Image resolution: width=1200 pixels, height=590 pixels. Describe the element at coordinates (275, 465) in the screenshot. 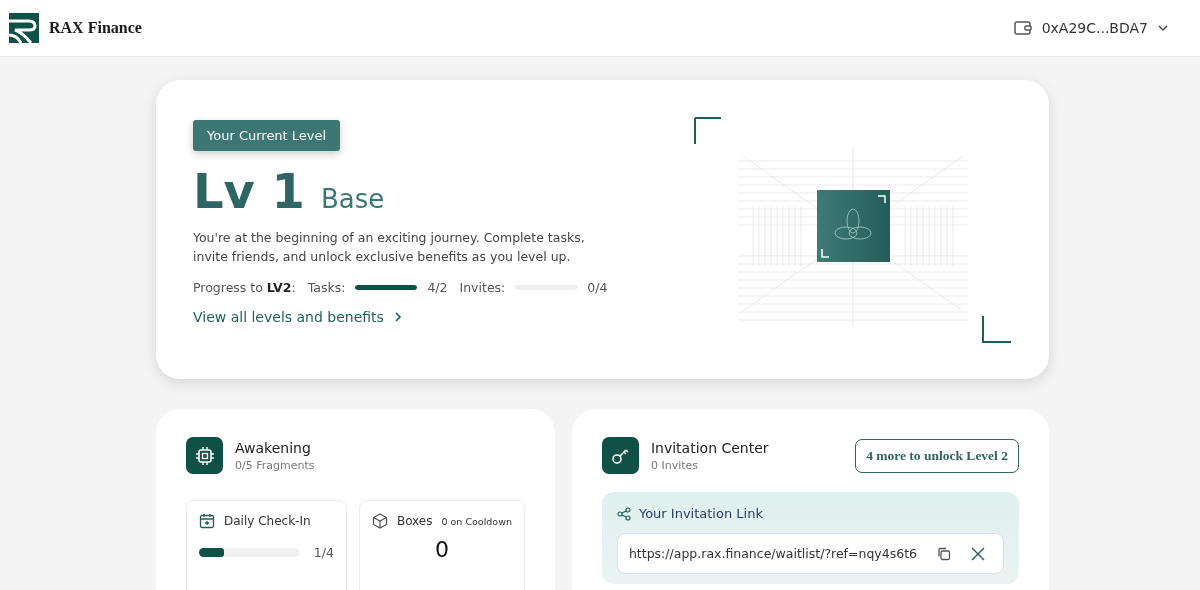

I see `card-subtitle: 0/5 Fragments` at that location.